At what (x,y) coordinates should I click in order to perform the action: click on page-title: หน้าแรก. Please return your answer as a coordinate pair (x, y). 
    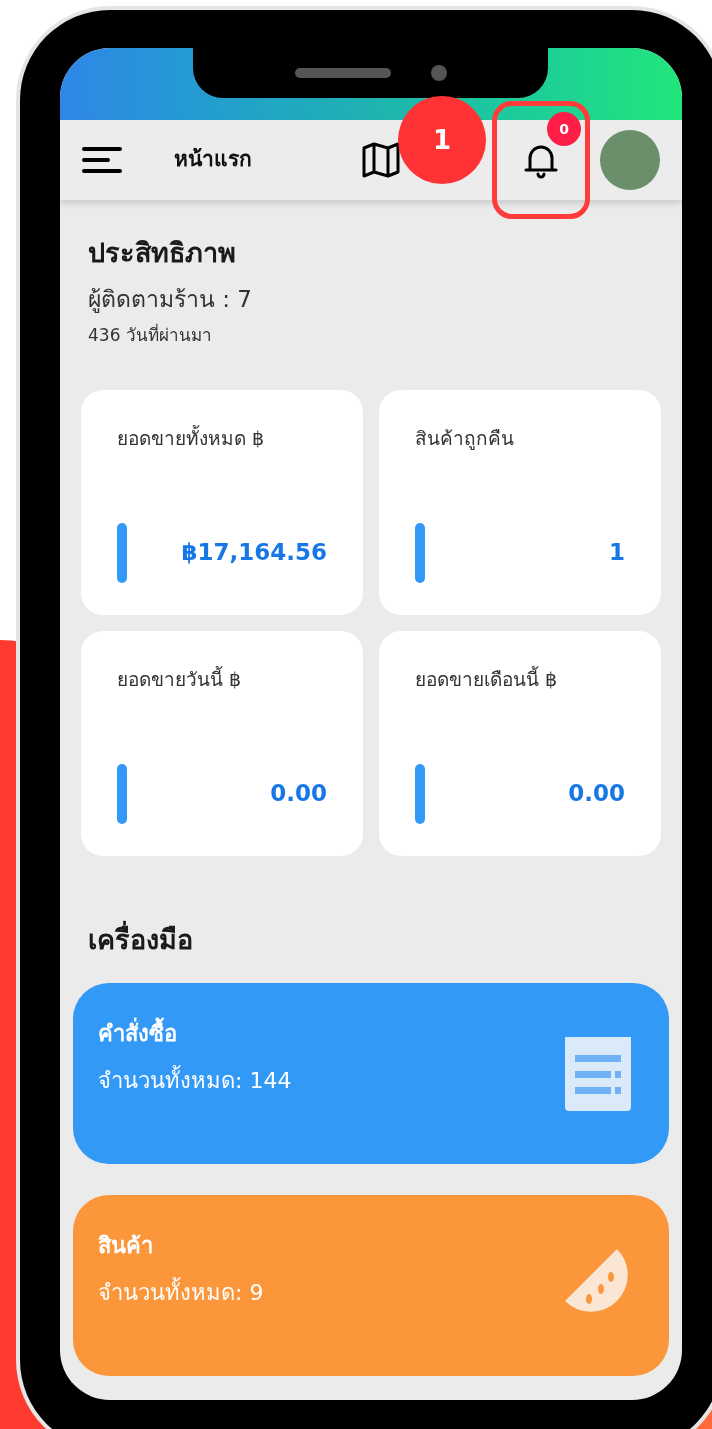
    Looking at the image, I should click on (213, 160).